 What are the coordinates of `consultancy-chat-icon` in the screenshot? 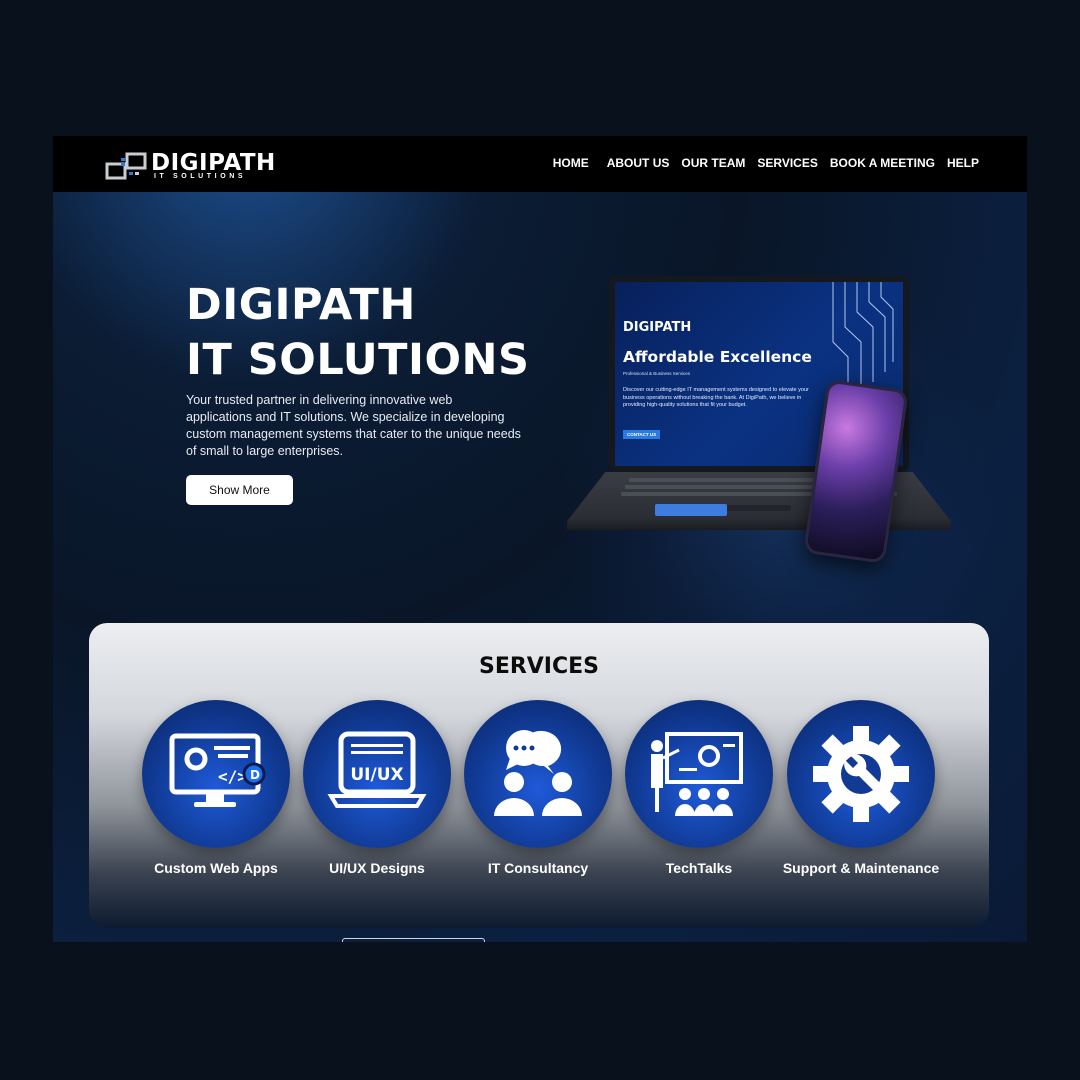 It's located at (538, 774).